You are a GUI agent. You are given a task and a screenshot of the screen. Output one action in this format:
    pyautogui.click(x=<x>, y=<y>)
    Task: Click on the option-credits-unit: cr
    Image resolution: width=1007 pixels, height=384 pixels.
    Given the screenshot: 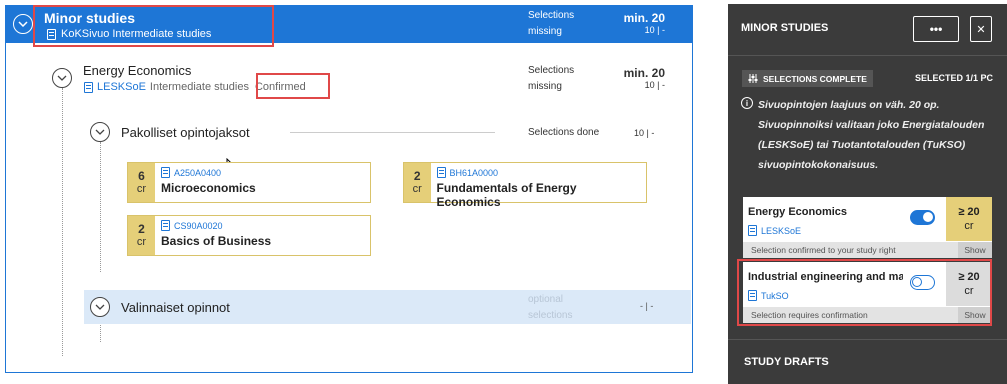 What is the action you would take?
    pyautogui.click(x=969, y=226)
    